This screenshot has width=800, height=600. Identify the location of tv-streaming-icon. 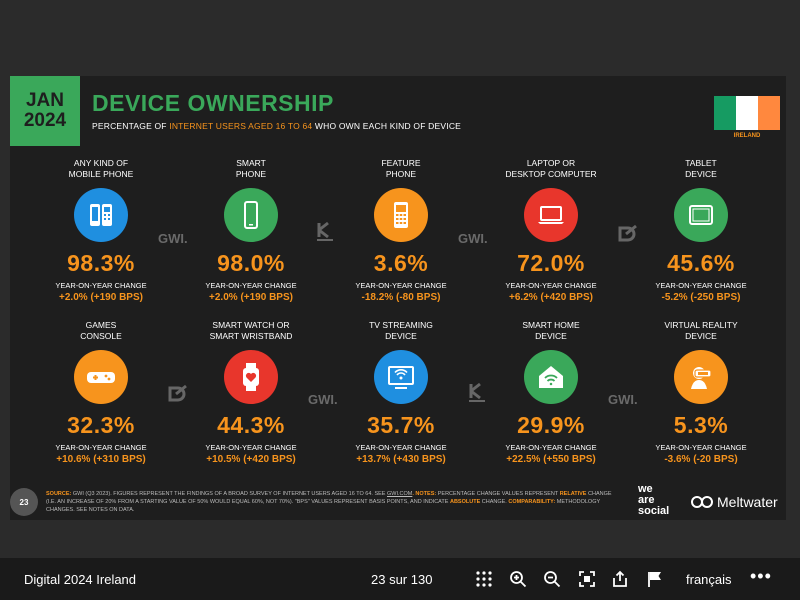
(401, 377).